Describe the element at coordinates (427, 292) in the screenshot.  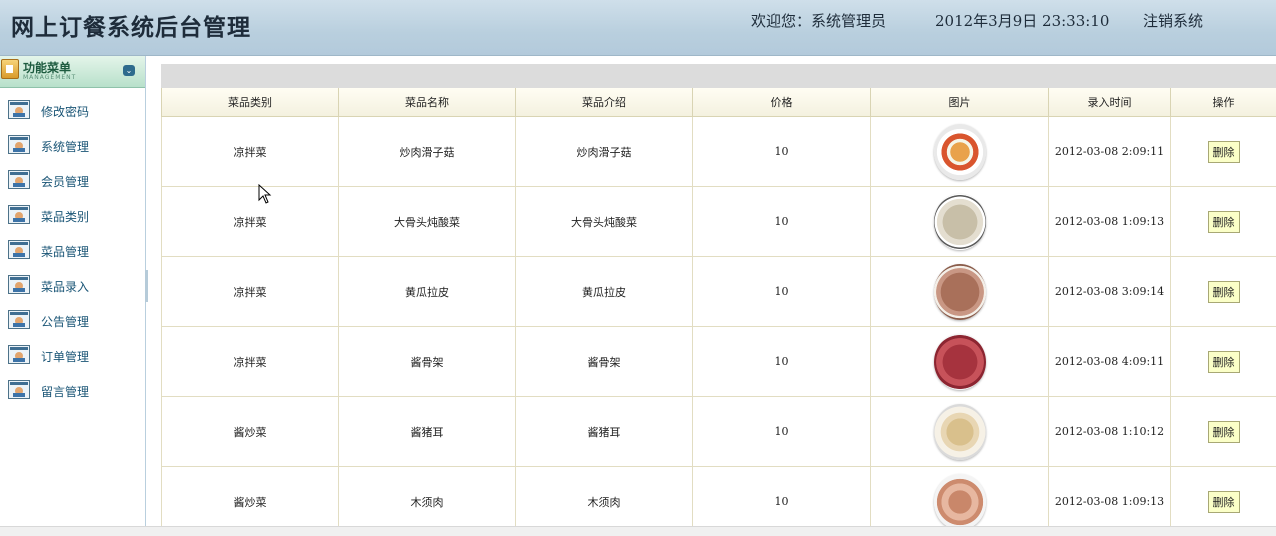
I see `cell-name: 黄瓜拉皮` at that location.